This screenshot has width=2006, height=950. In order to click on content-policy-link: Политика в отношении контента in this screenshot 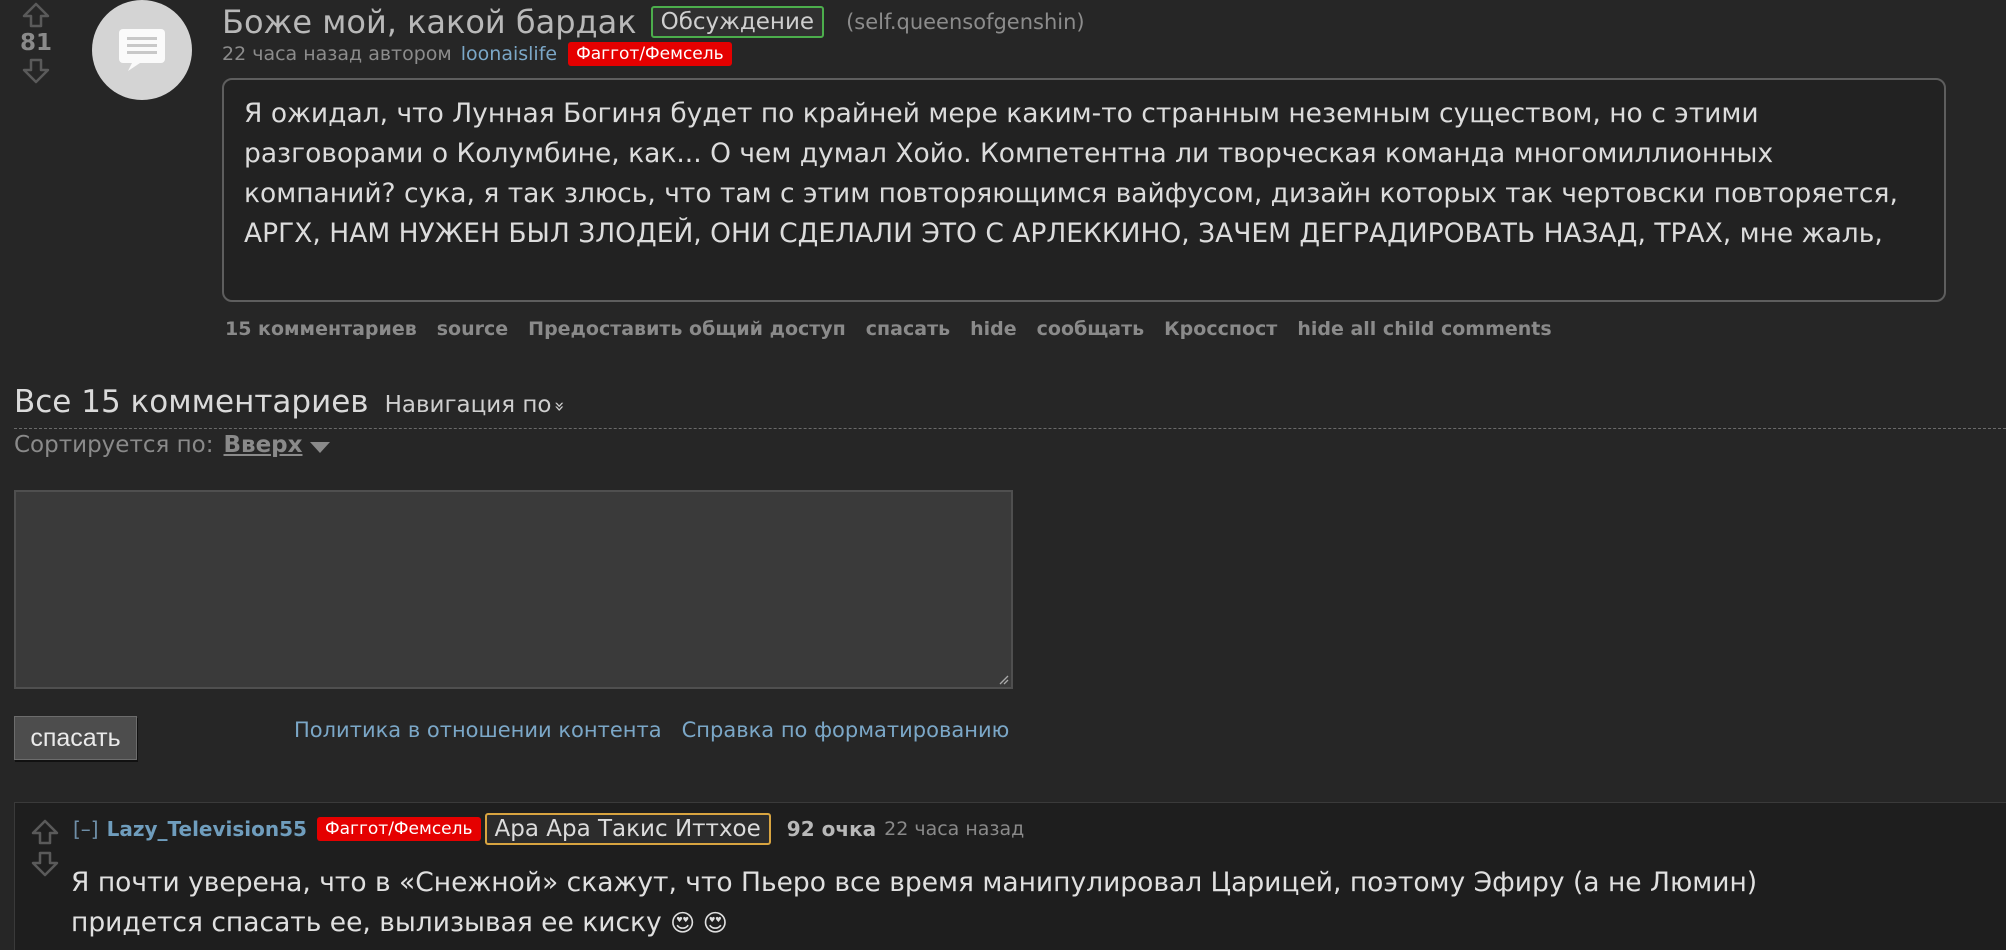, I will do `click(478, 730)`.